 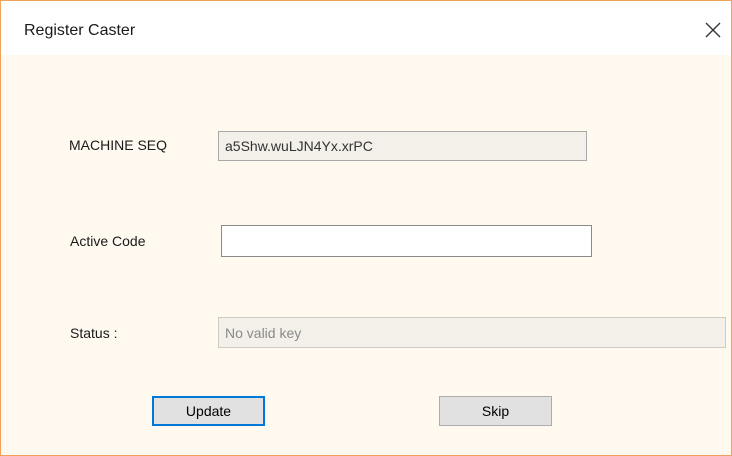 I want to click on machine-seq-label: MACHINE SEQ, so click(x=118, y=145).